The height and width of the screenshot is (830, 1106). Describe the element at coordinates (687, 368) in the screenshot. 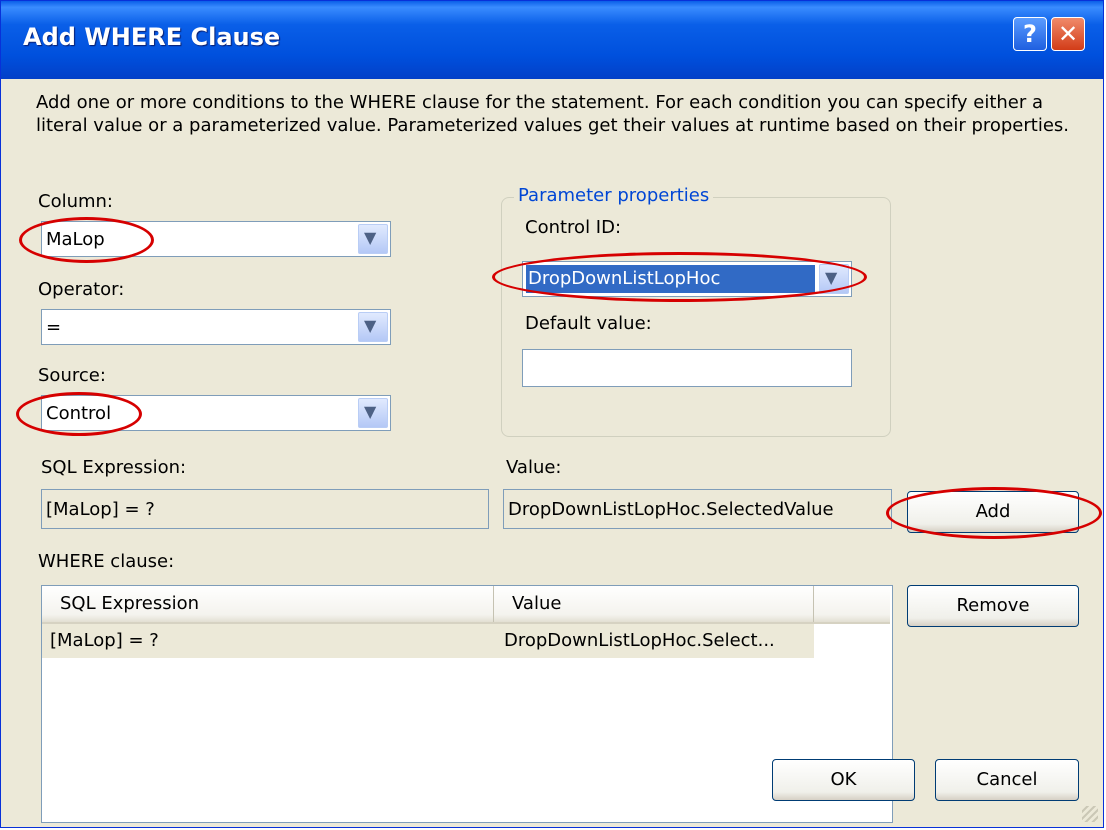

I see `default-value-input` at that location.